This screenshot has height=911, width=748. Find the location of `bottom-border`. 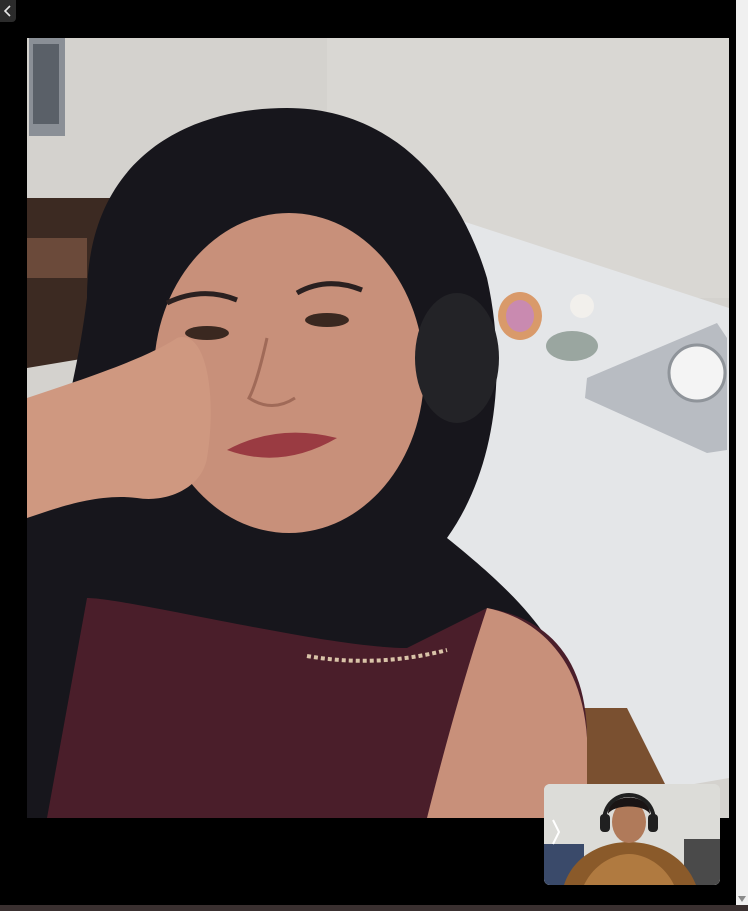

bottom-border is located at coordinates (374, 908).